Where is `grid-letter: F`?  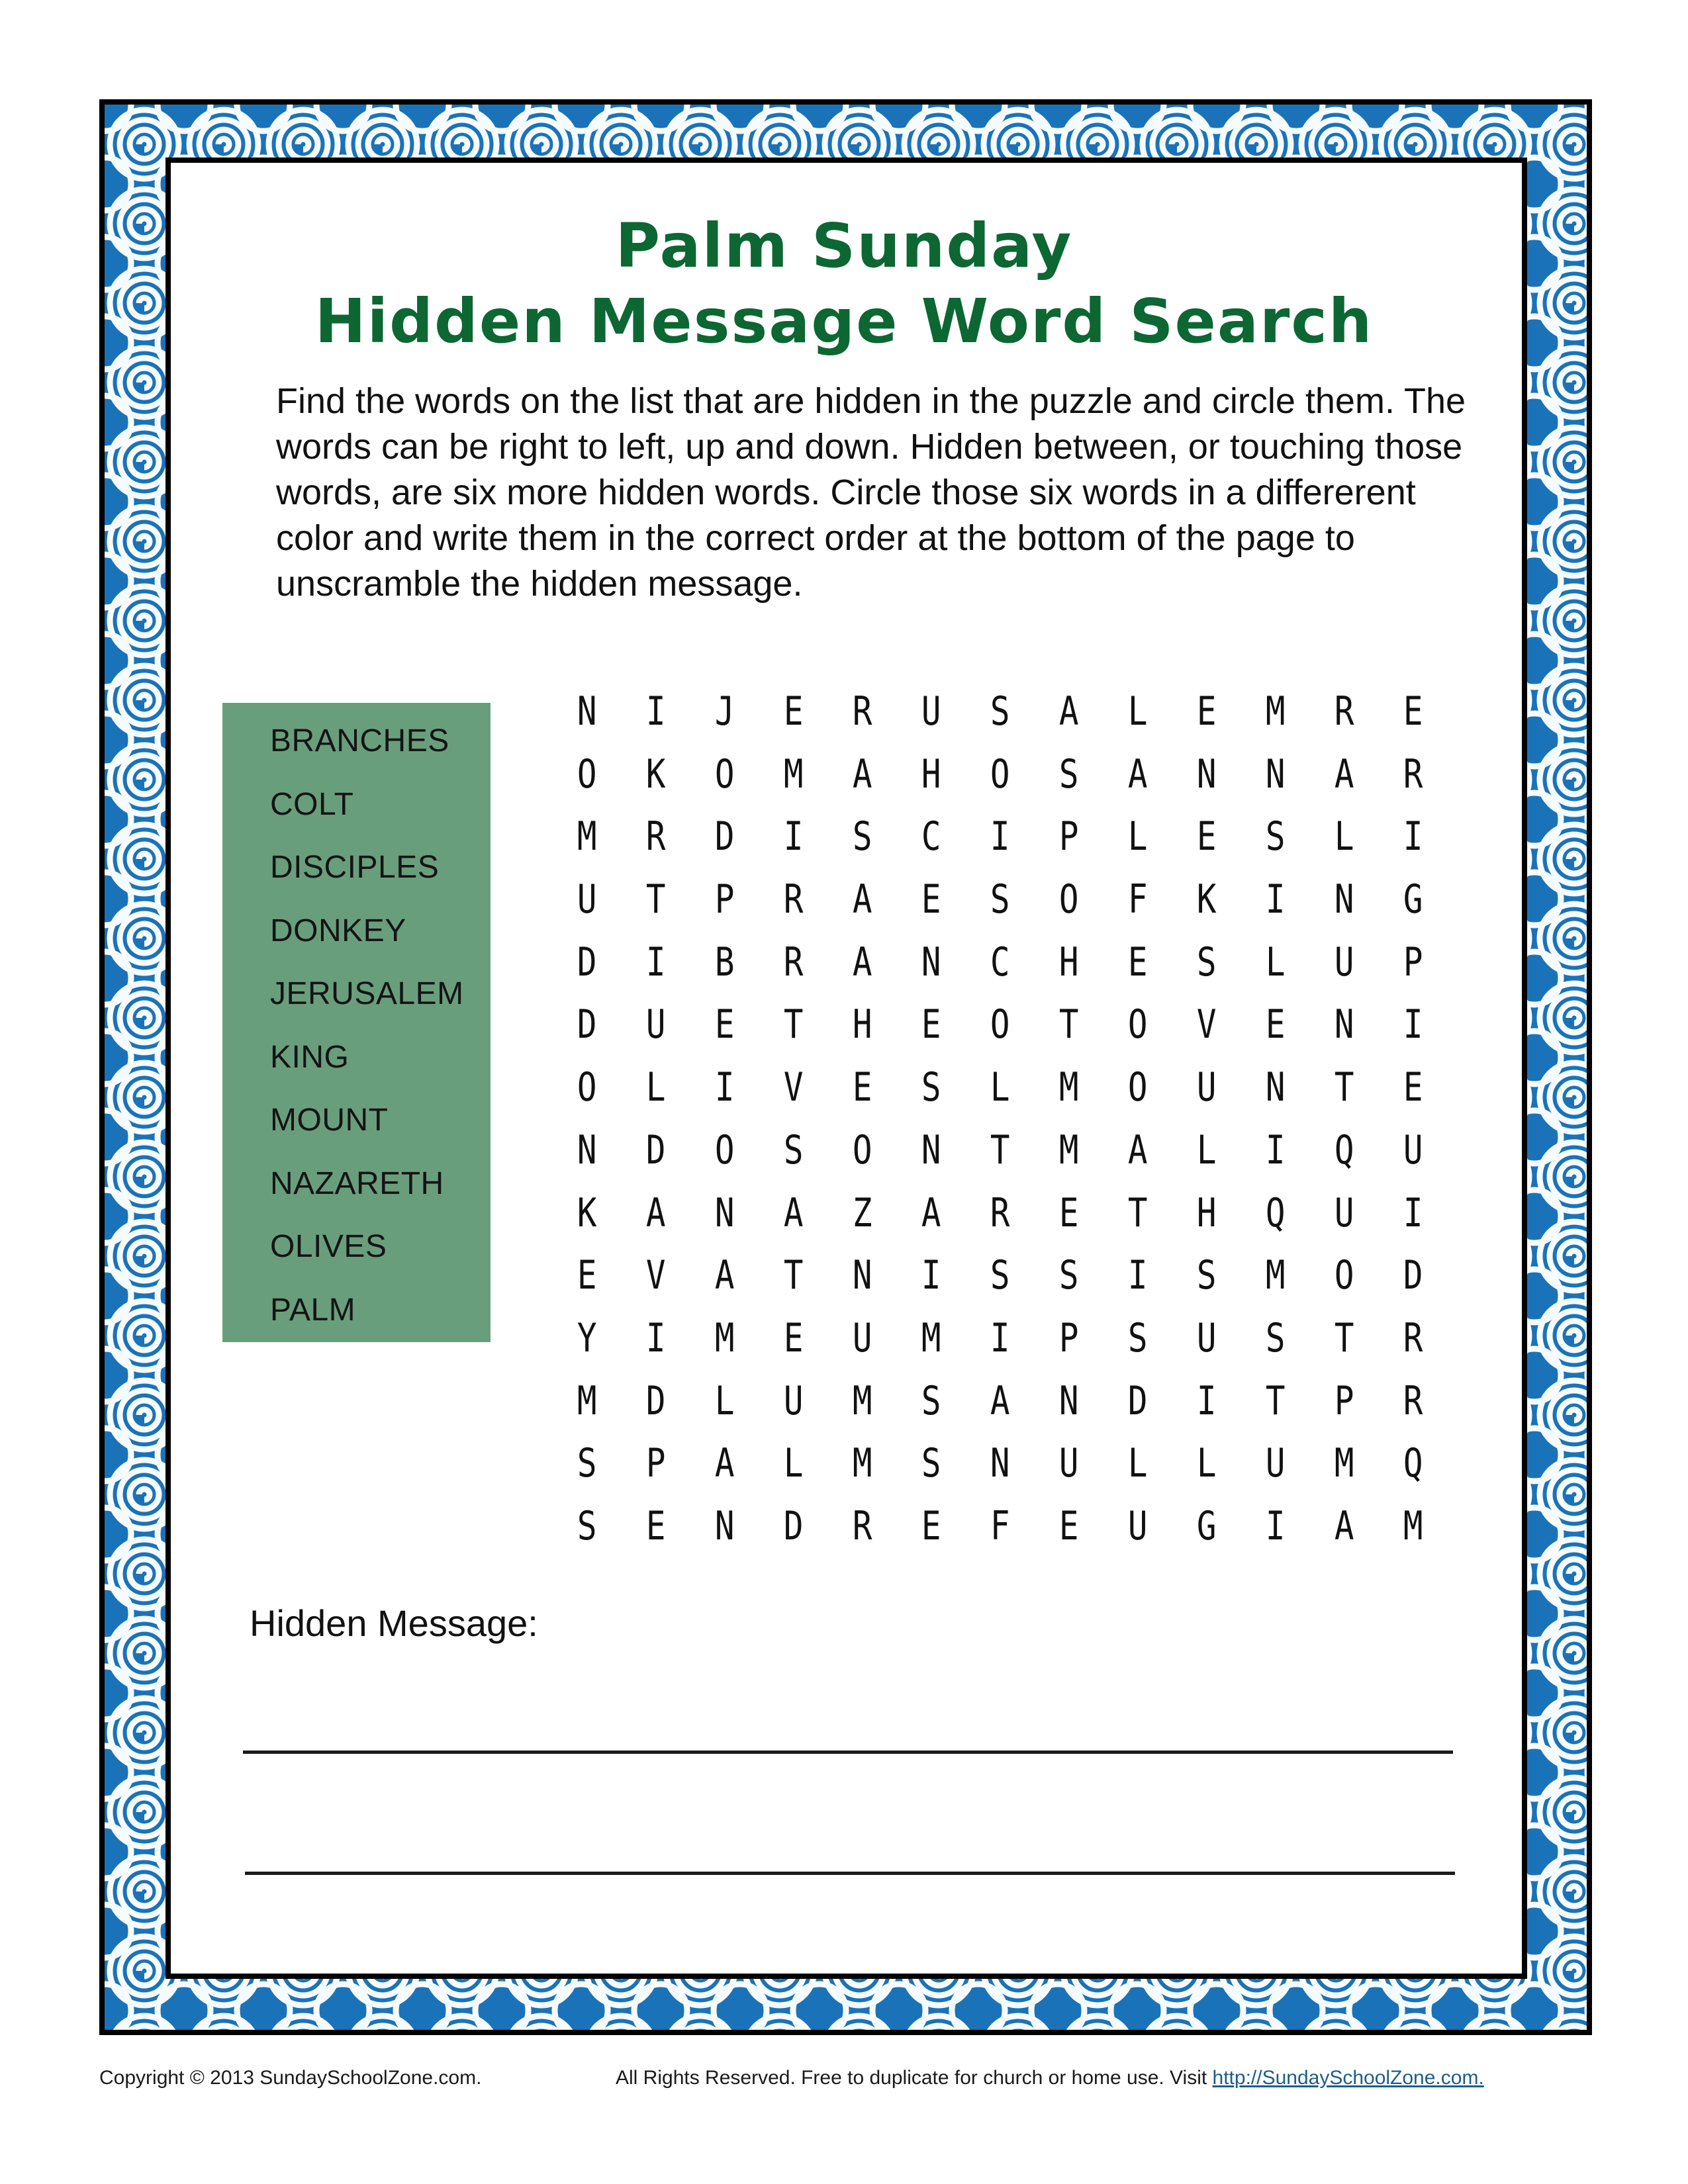
grid-letter: F is located at coordinates (1000, 1534).